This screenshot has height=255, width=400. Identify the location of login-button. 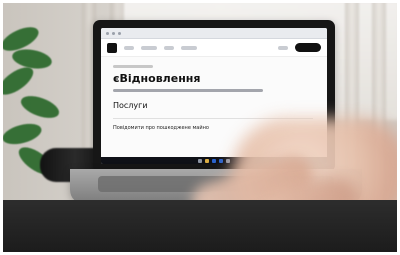
(308, 47).